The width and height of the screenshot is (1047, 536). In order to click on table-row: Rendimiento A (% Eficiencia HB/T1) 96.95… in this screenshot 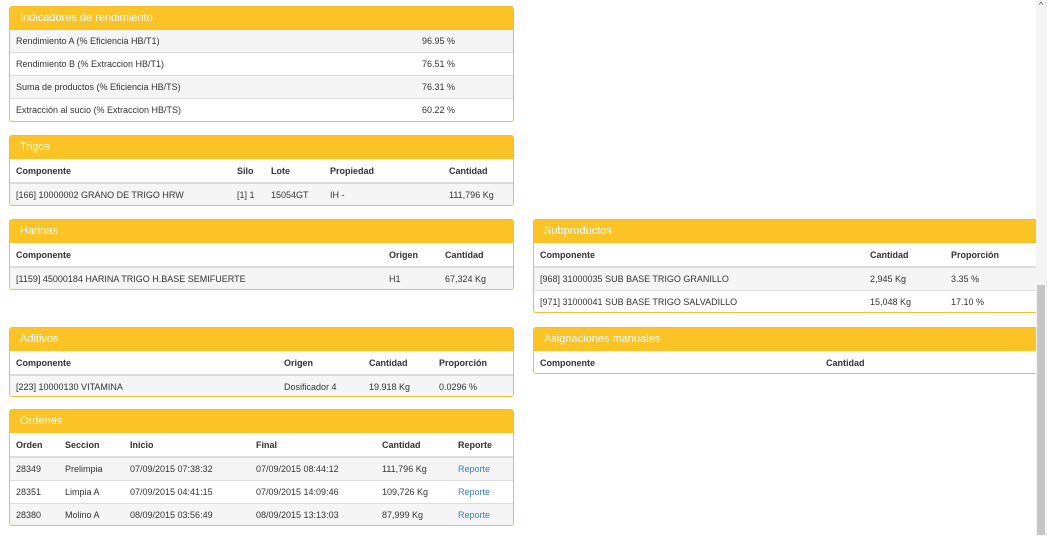, I will do `click(261, 41)`.